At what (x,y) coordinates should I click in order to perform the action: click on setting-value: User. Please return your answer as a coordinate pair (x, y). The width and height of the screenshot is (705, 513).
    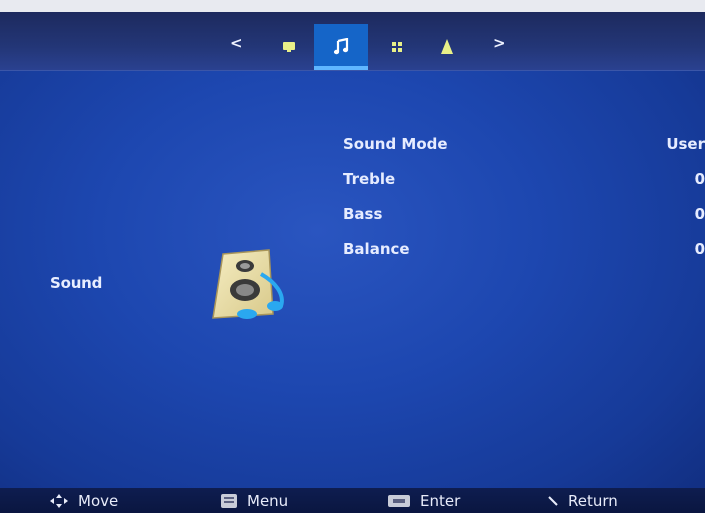
    Looking at the image, I should click on (685, 144).